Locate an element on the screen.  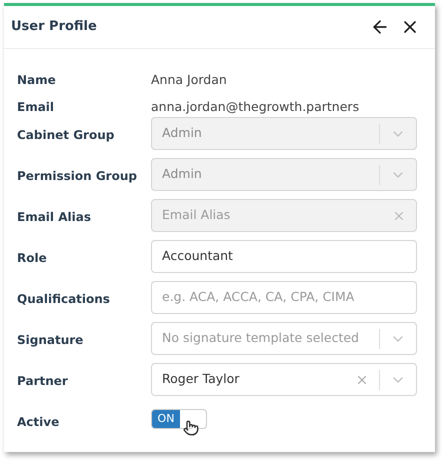
select-value: Roger Taylor is located at coordinates (201, 379).